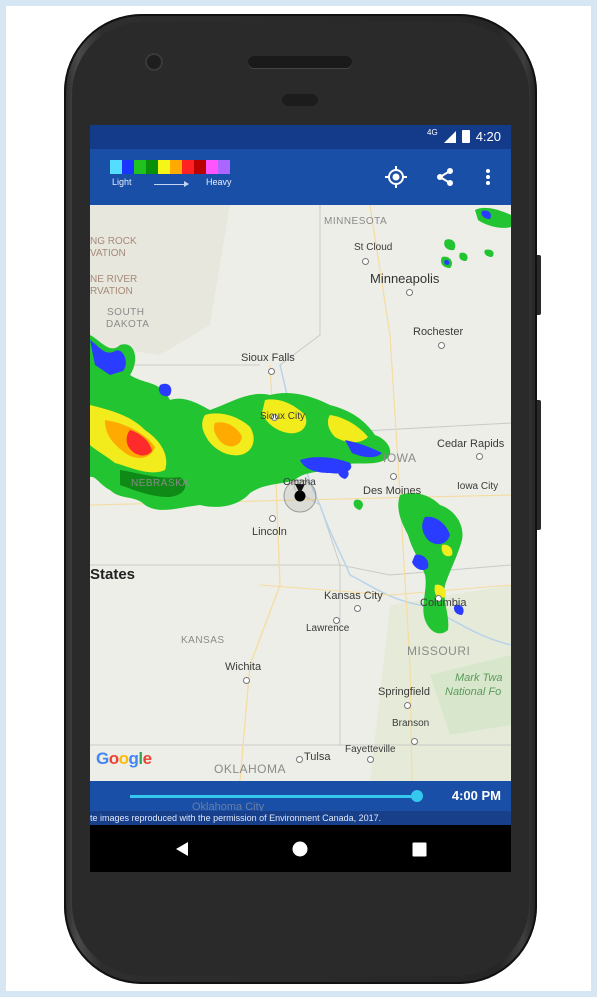  I want to click on map-label-city: Kansas City, so click(353, 596).